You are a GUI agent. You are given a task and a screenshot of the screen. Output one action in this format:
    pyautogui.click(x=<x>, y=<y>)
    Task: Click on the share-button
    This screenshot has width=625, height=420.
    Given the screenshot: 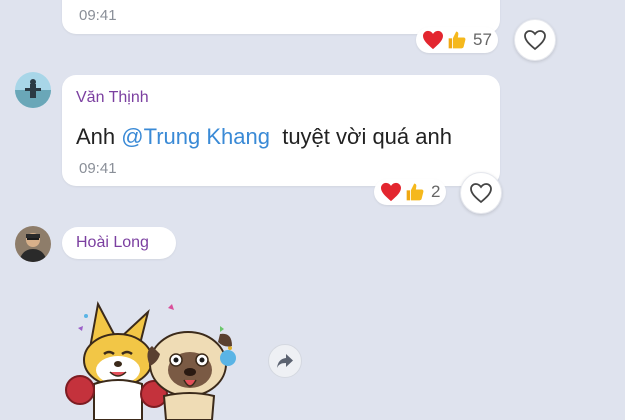 What is the action you would take?
    pyautogui.click(x=285, y=361)
    